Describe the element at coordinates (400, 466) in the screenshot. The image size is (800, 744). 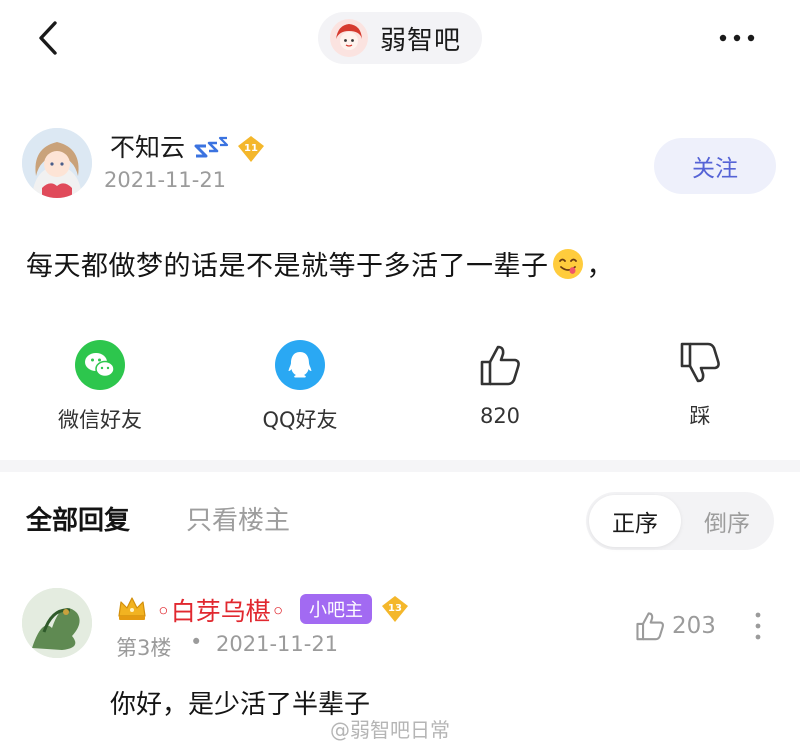
I see `section-divider` at that location.